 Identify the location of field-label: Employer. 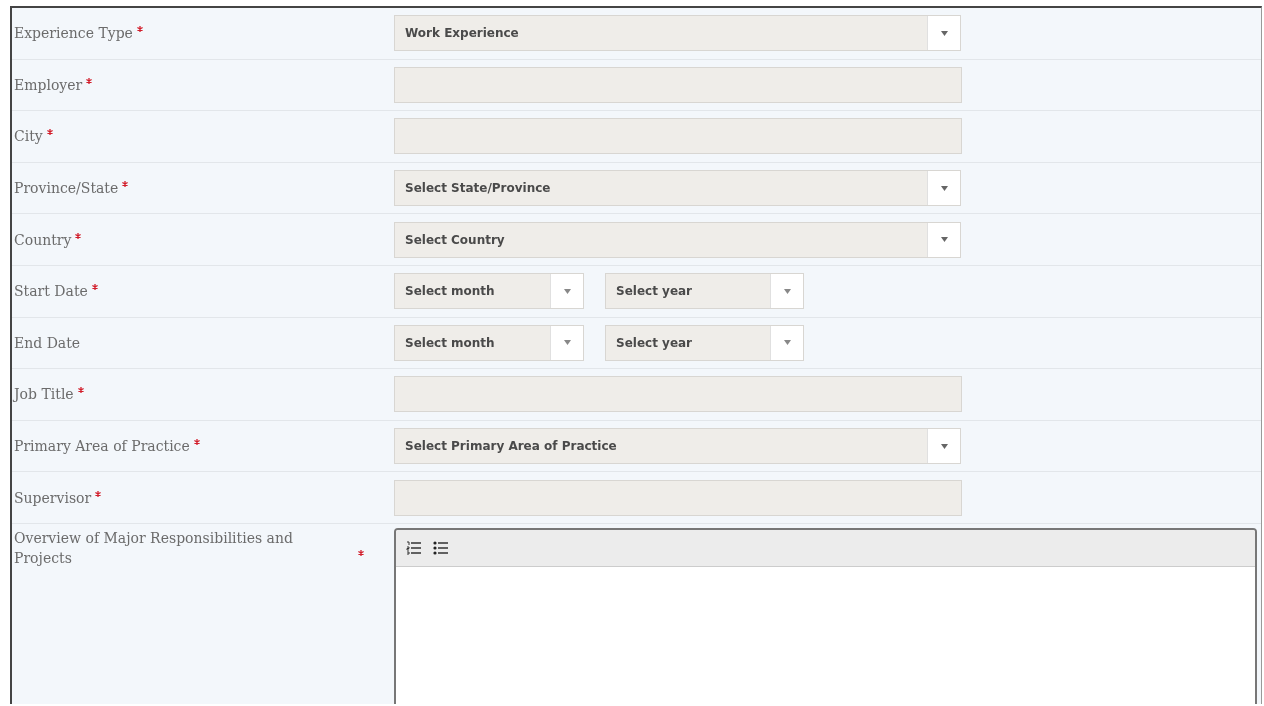
(48, 85).